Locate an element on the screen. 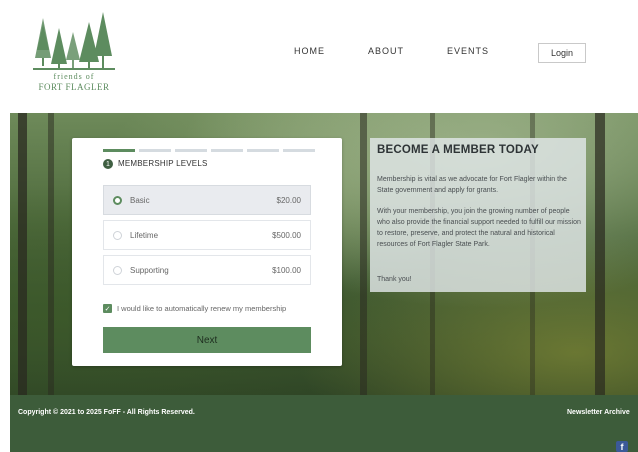 The image size is (638, 452). option-label: Basic is located at coordinates (140, 200).